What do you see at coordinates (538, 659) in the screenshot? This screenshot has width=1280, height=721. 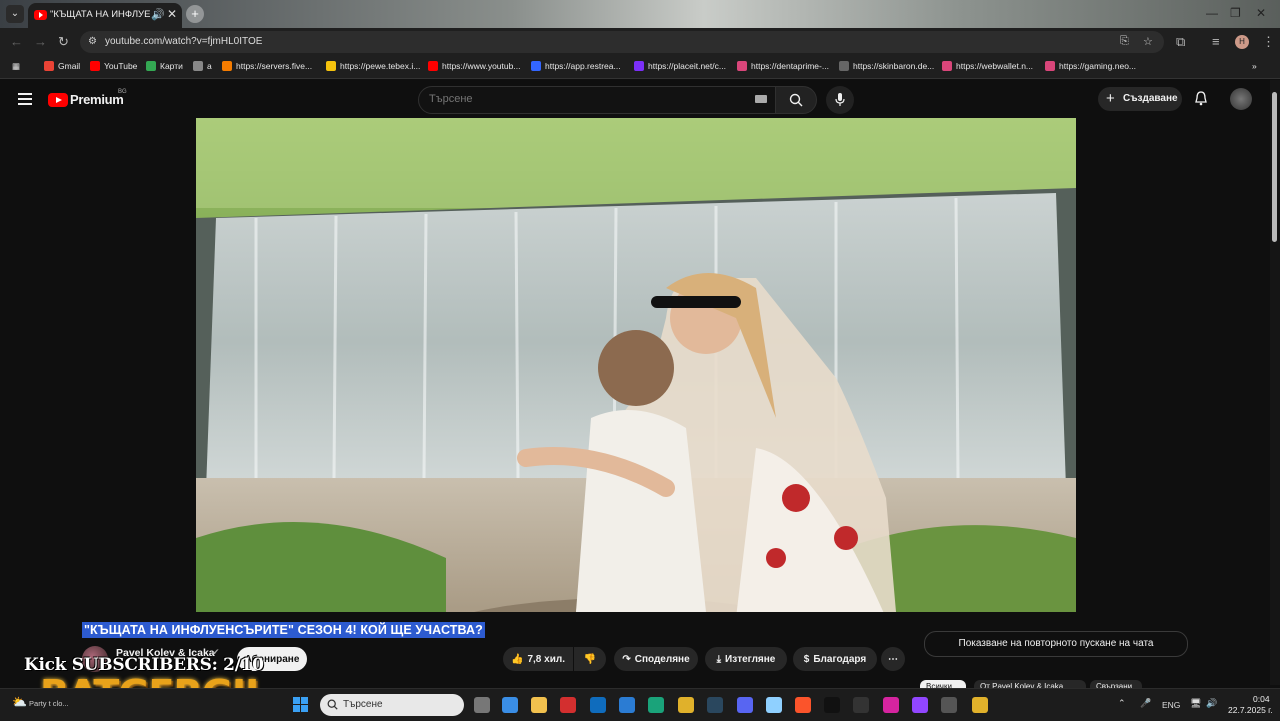 I see `like-button: 👍 7,8 хил.` at bounding box center [538, 659].